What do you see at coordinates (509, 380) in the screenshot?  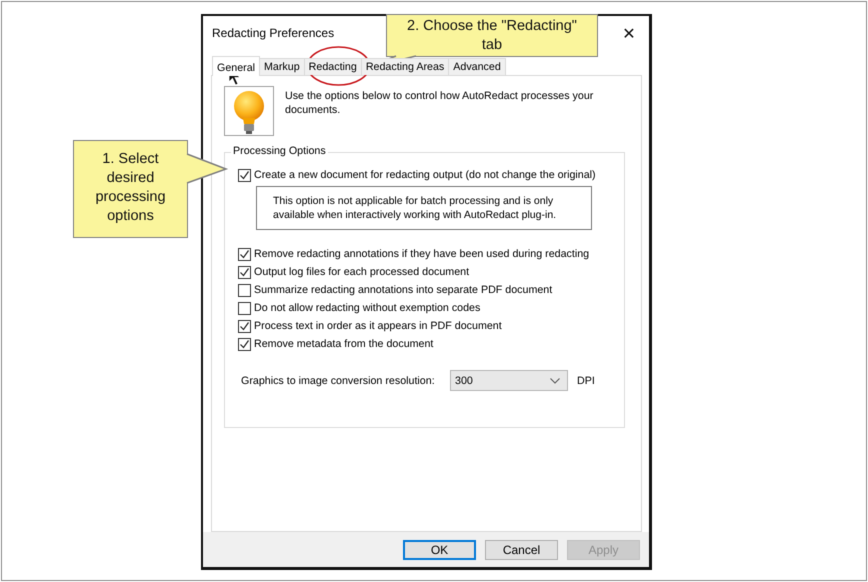 I see `resolution-dropdown: 300` at bounding box center [509, 380].